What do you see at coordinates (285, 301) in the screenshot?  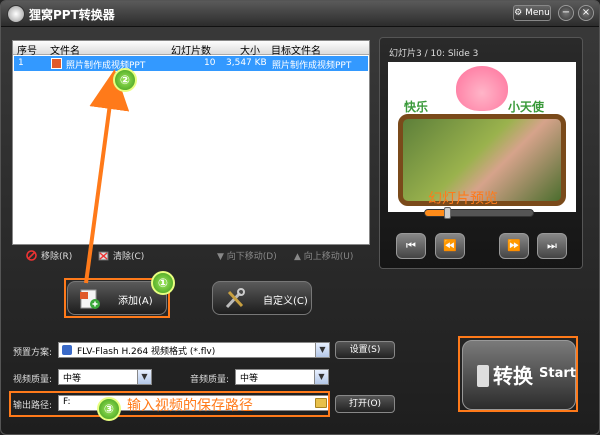 I see `customize-label: 自定义(C)` at bounding box center [285, 301].